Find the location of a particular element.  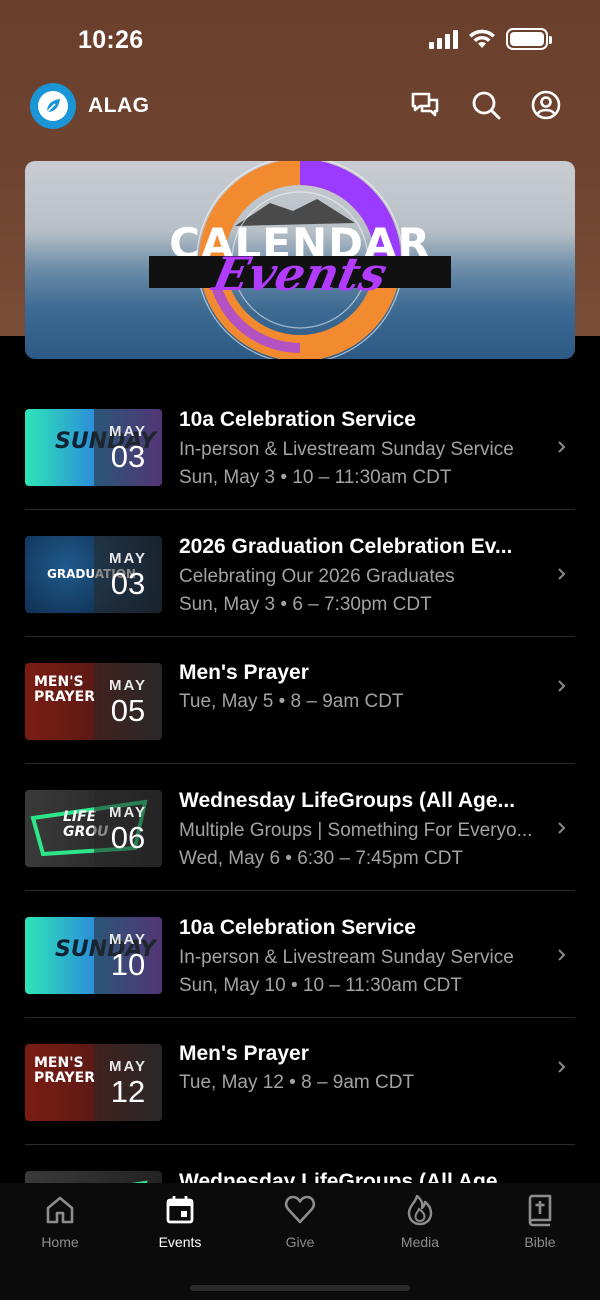

event-thumbnail: SUNDAY MAY 10 is located at coordinates (93, 955).